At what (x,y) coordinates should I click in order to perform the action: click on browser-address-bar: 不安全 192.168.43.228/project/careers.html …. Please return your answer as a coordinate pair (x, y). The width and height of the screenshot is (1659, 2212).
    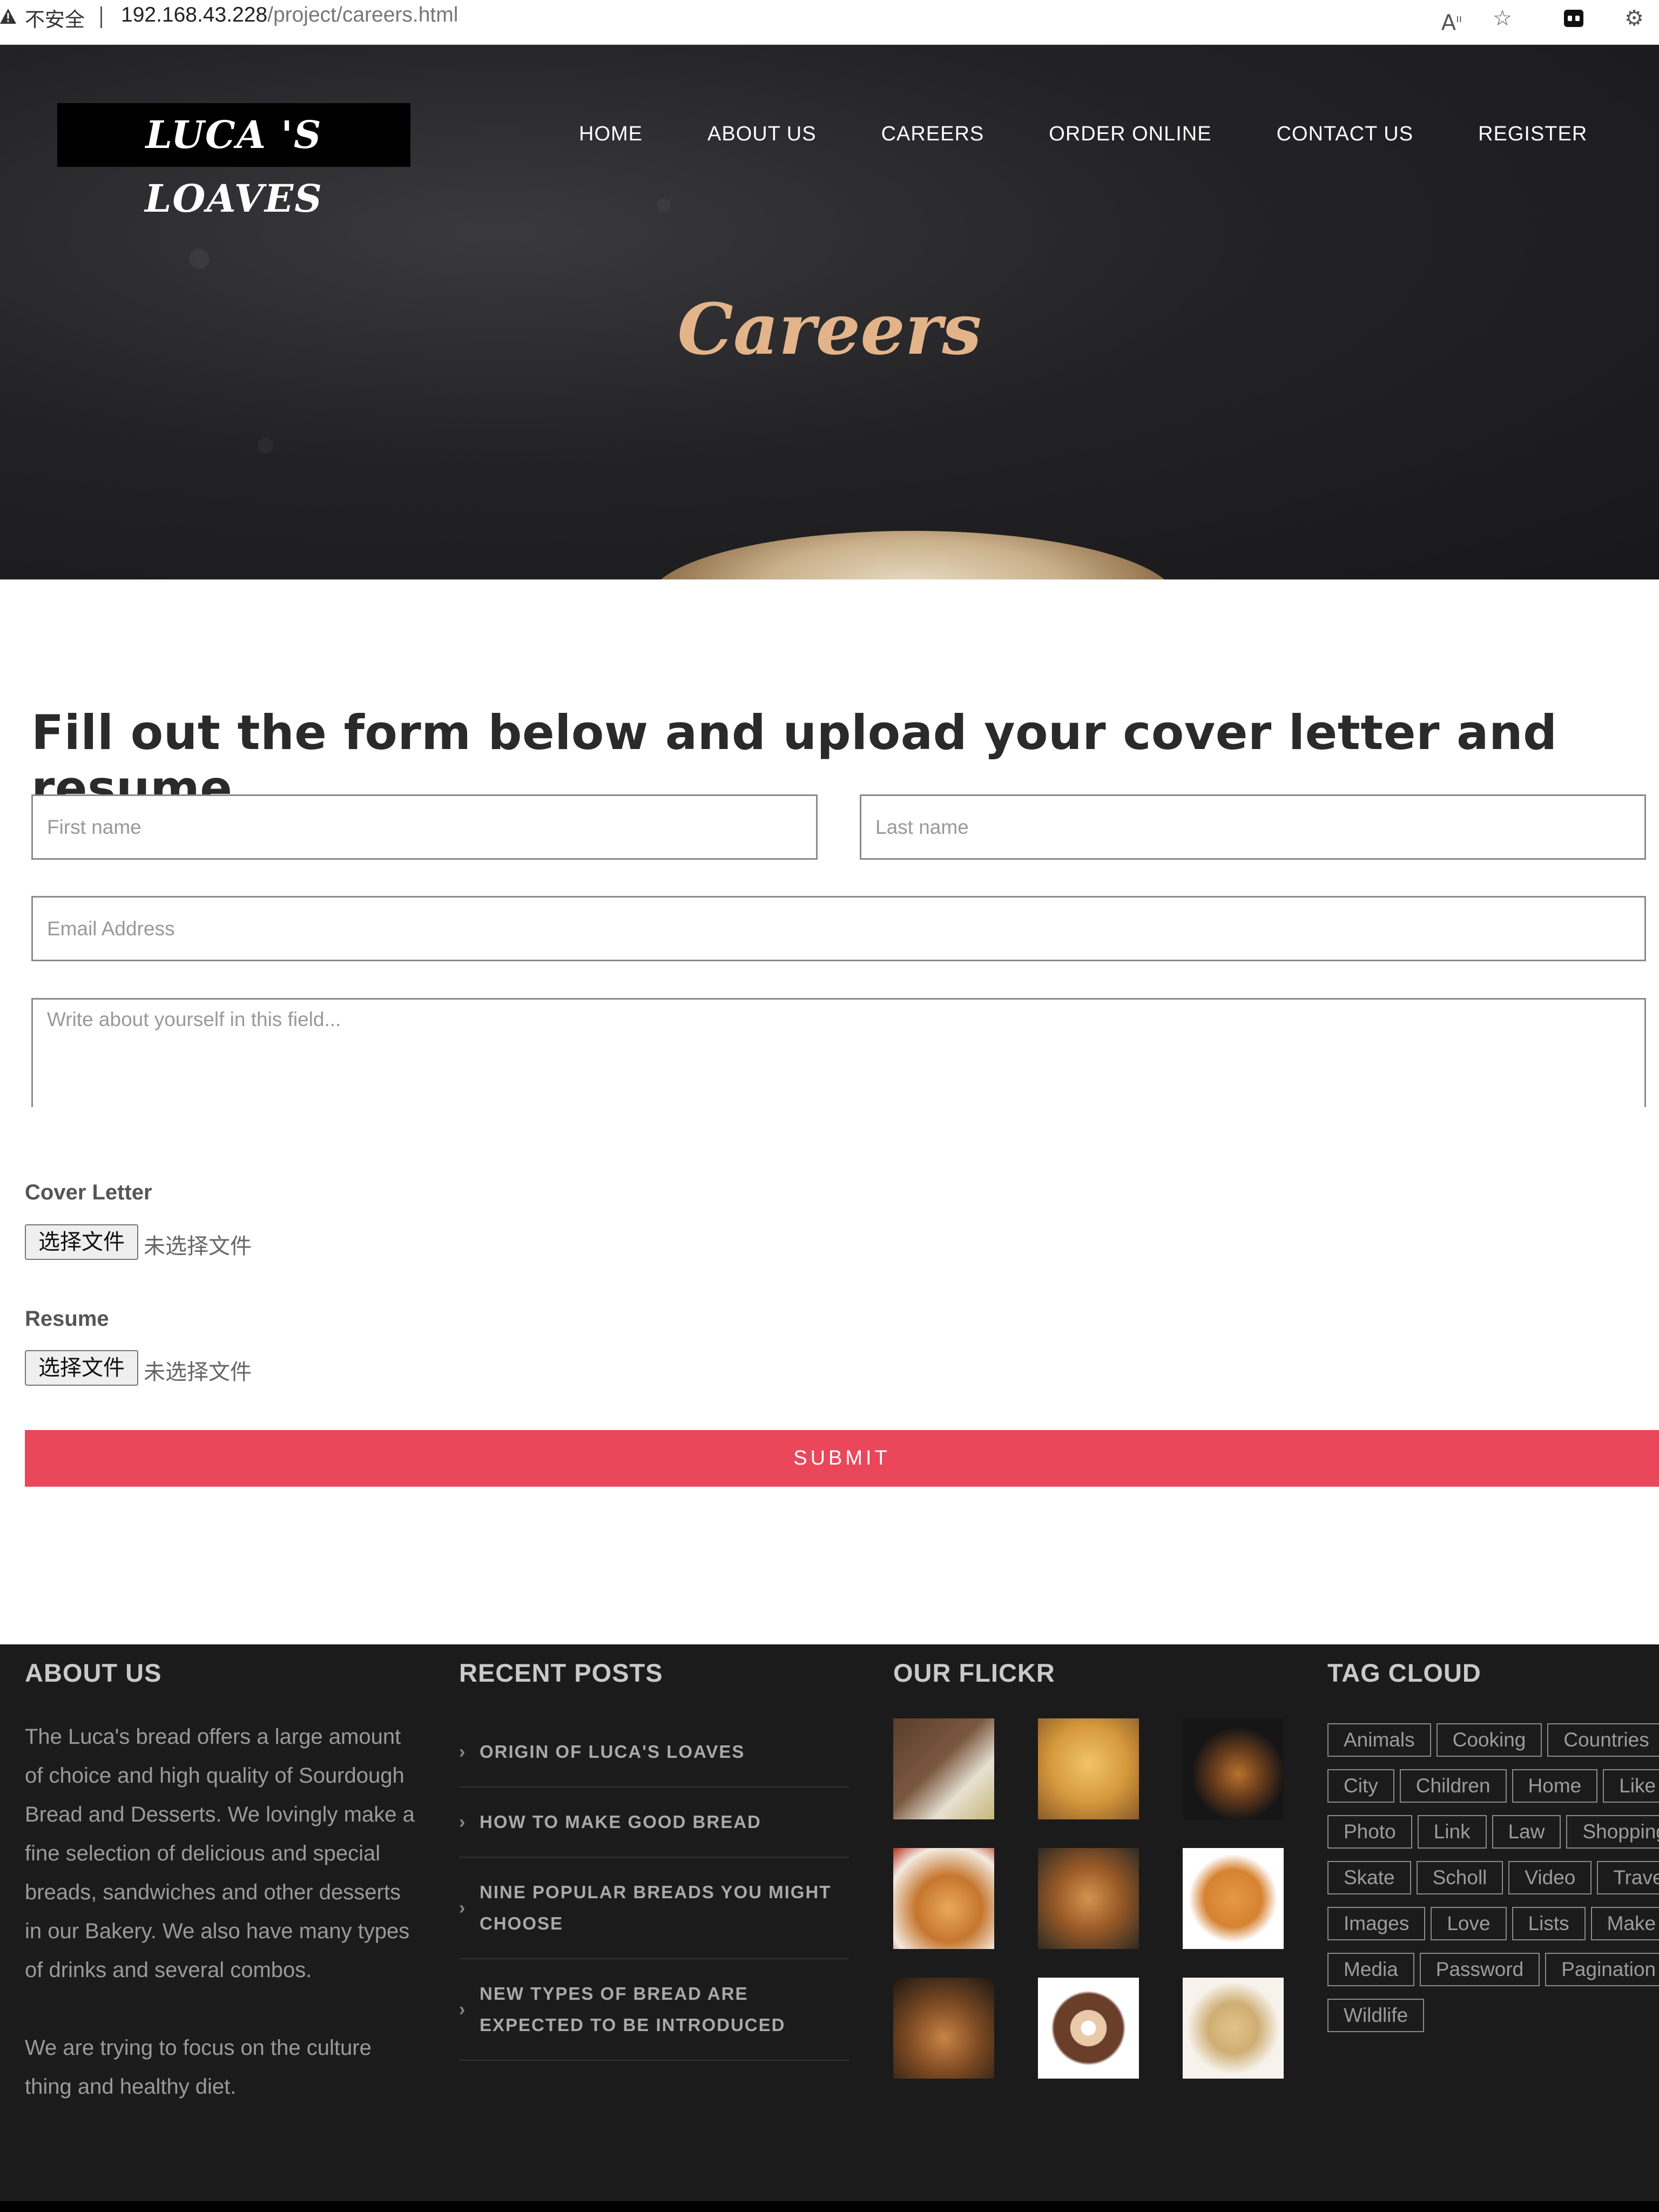
    Looking at the image, I should click on (829, 22).